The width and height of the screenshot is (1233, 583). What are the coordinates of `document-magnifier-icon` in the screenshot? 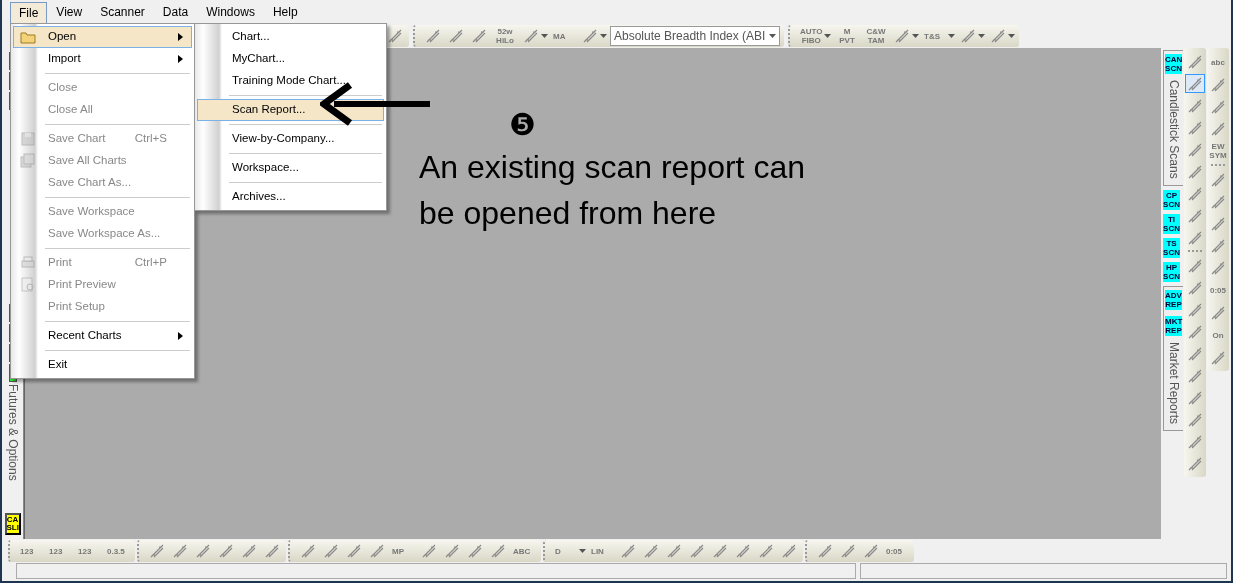 It's located at (28, 285).